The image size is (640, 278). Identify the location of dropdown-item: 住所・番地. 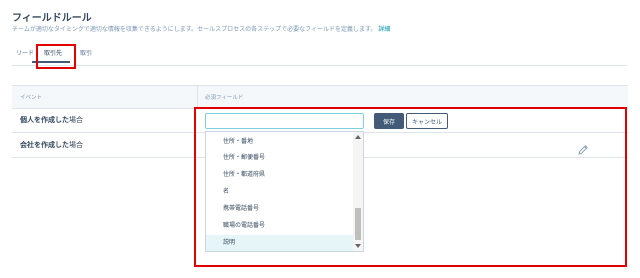
(279, 142).